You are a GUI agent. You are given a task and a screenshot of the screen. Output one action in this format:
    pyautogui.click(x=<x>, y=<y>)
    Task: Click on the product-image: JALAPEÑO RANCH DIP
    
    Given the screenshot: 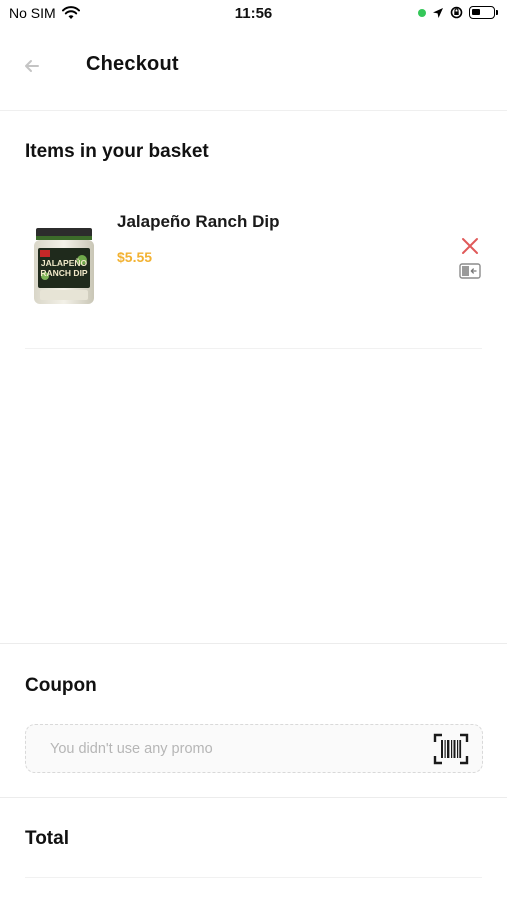 What is the action you would take?
    pyautogui.click(x=64, y=268)
    